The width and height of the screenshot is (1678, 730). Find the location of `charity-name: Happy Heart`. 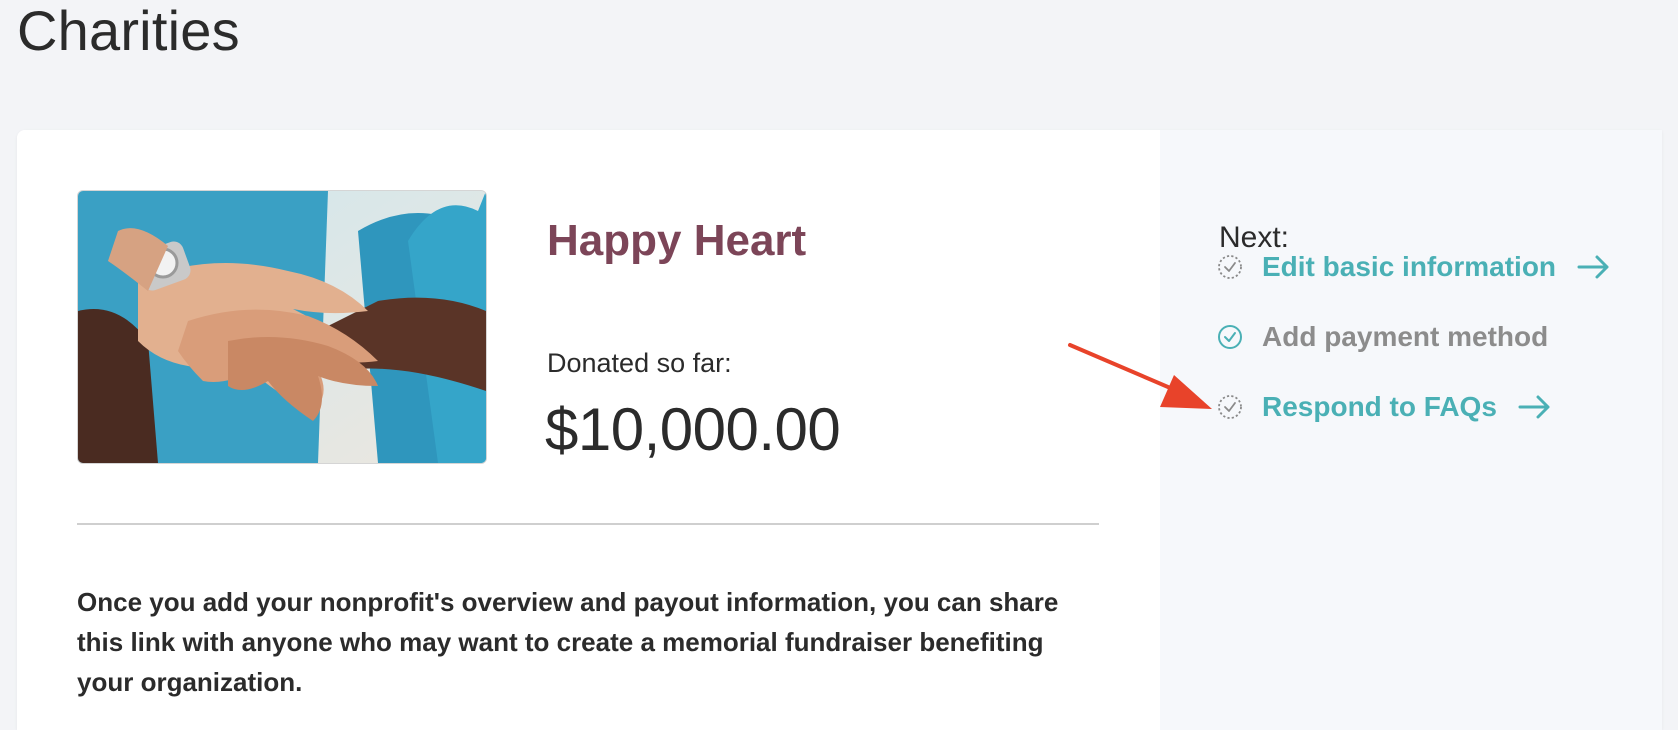

charity-name: Happy Heart is located at coordinates (677, 240).